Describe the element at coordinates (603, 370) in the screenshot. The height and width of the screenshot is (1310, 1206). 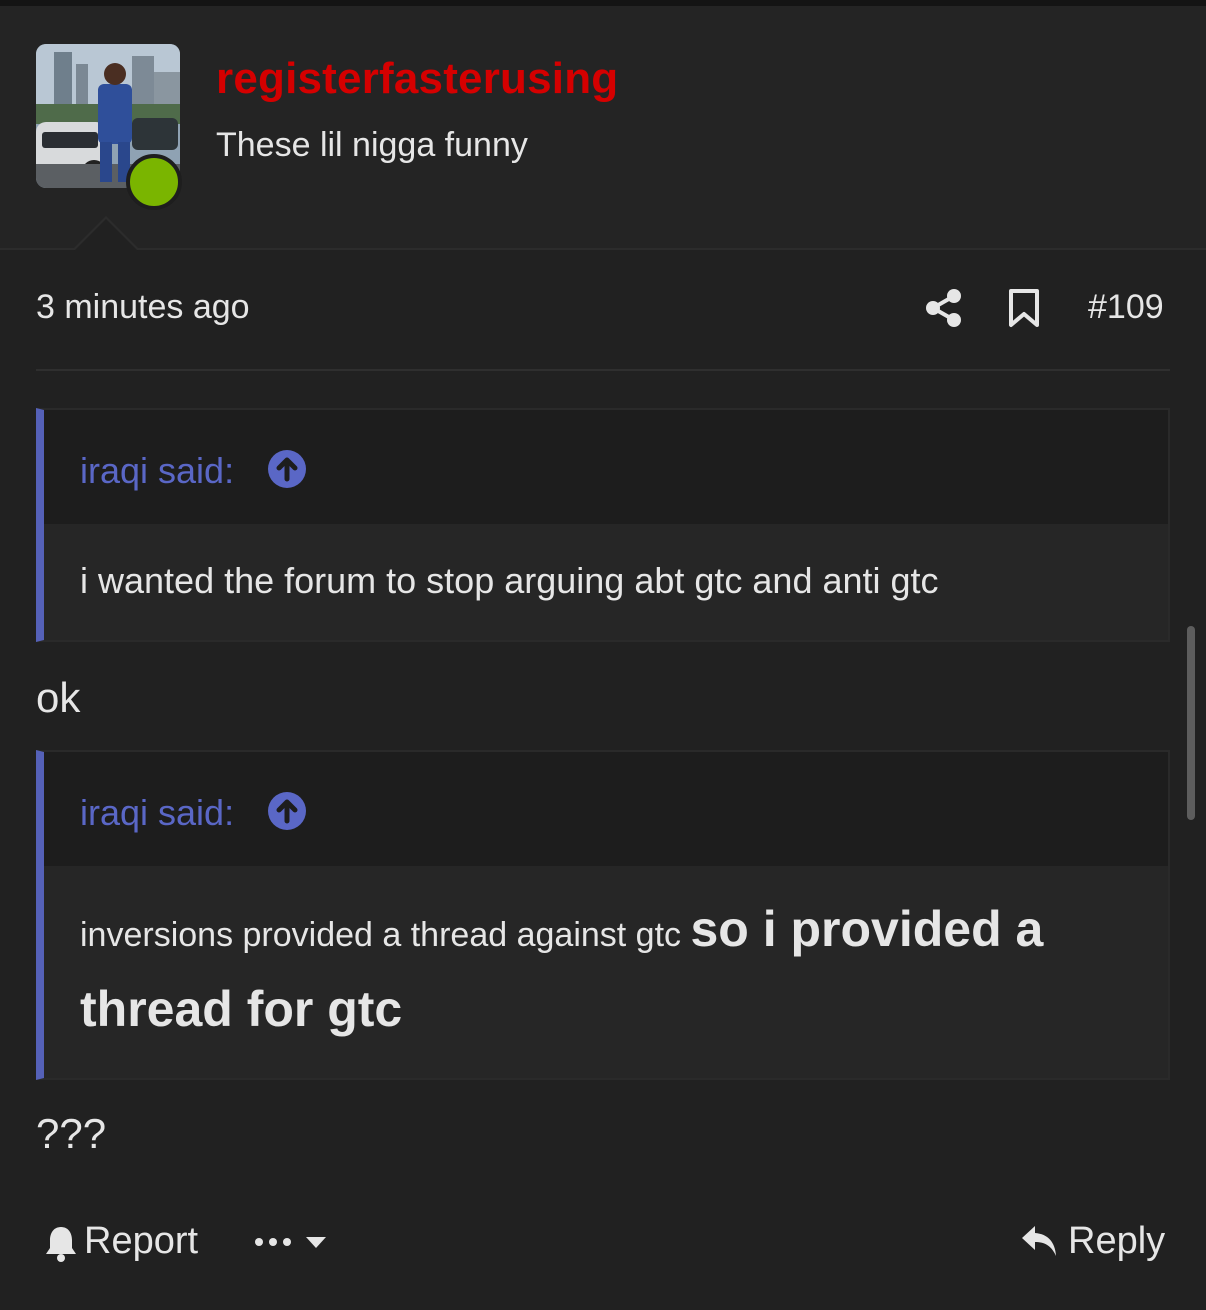
I see `post-divider` at that location.